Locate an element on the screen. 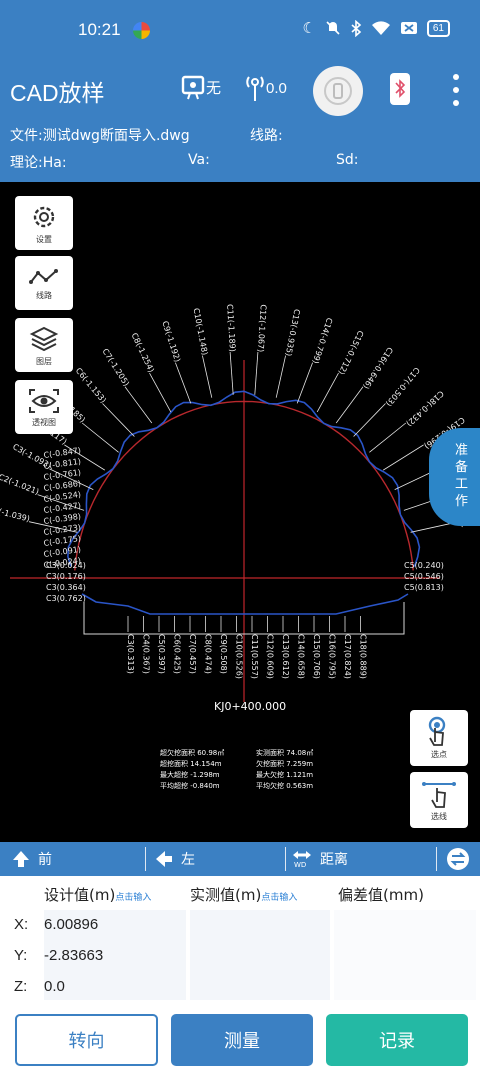 The height and width of the screenshot is (1072, 480). left-side-label: C3(0.364) is located at coordinates (66, 587).